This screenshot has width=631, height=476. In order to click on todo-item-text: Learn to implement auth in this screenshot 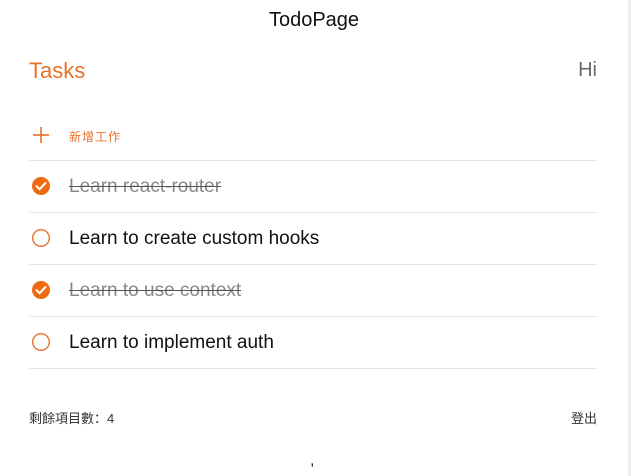, I will do `click(171, 342)`.